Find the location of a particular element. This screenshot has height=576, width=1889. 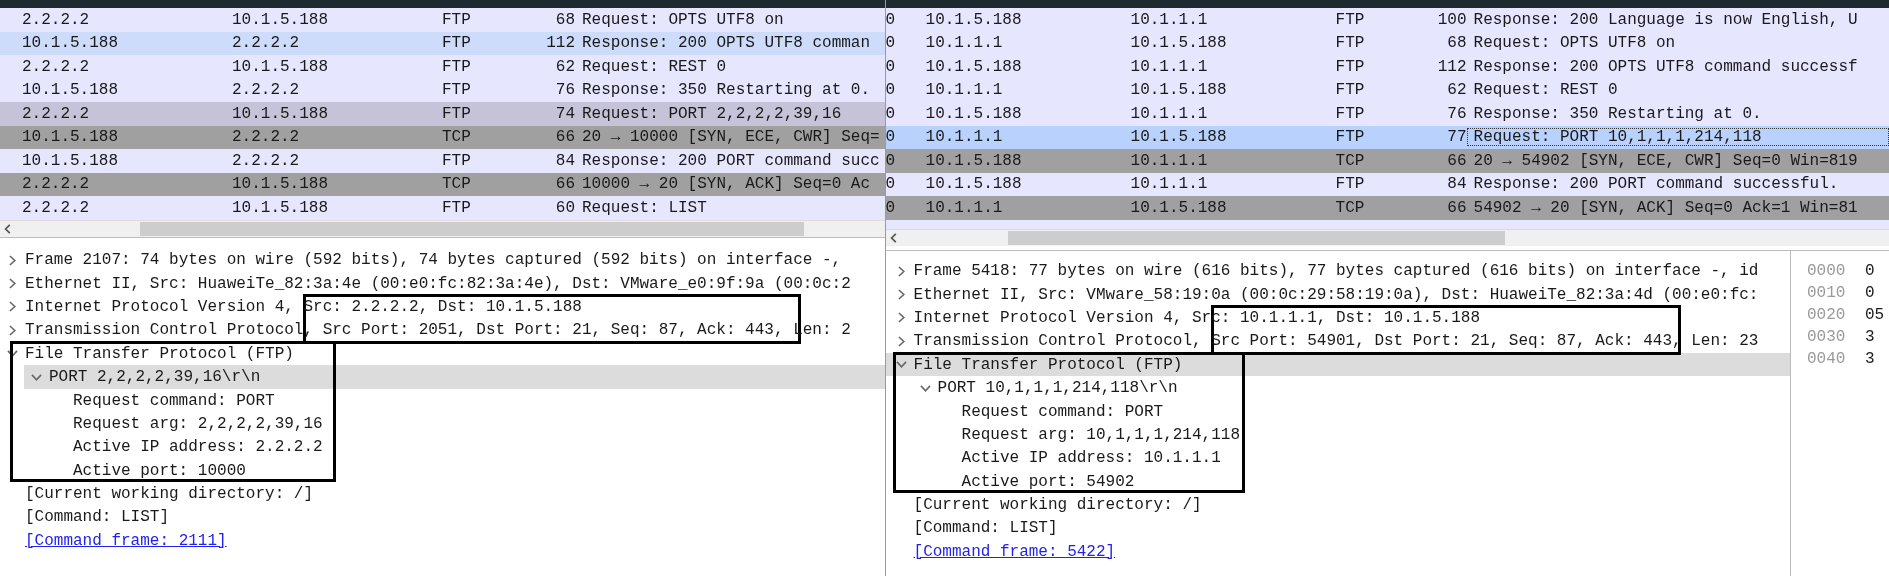

table-cell-text: Request: OPTS UTF8 on is located at coordinates (683, 19).